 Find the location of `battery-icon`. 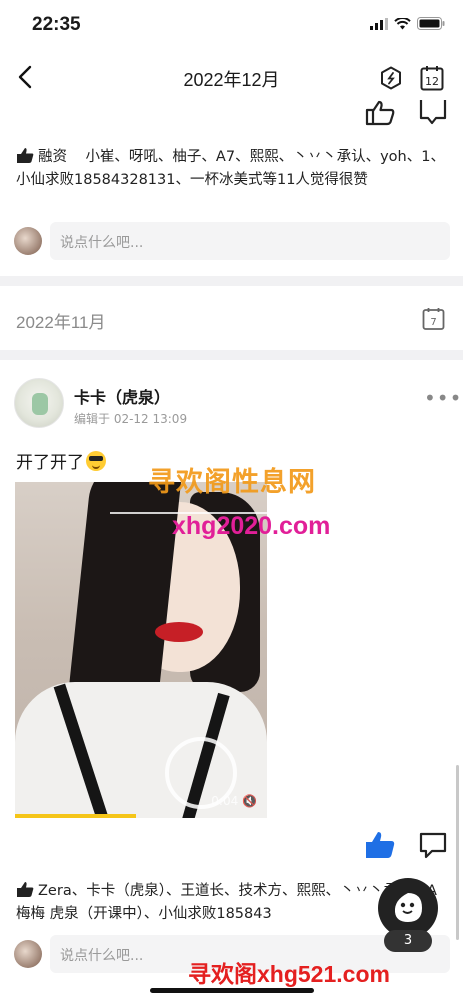

battery-icon is located at coordinates (431, 23).